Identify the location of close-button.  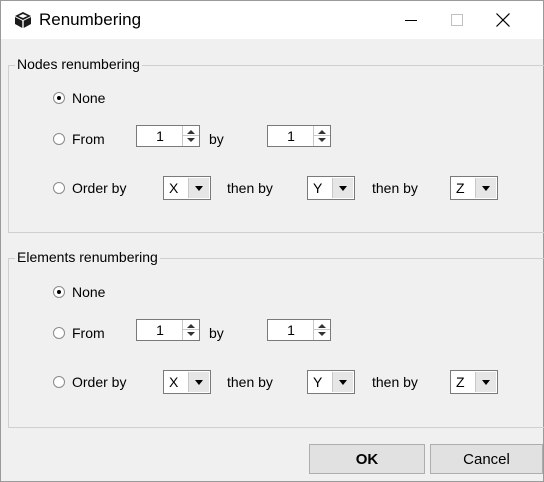
(503, 20).